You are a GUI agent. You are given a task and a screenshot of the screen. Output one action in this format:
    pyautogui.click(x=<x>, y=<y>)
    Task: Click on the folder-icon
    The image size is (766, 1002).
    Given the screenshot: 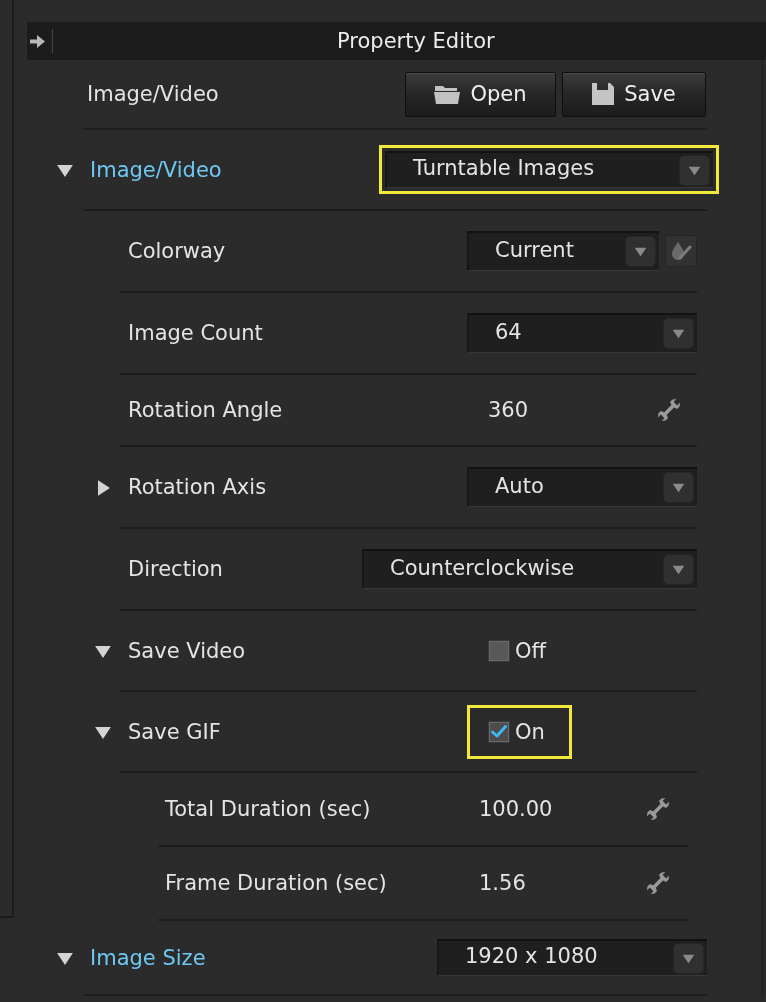 What is the action you would take?
    pyautogui.click(x=447, y=94)
    